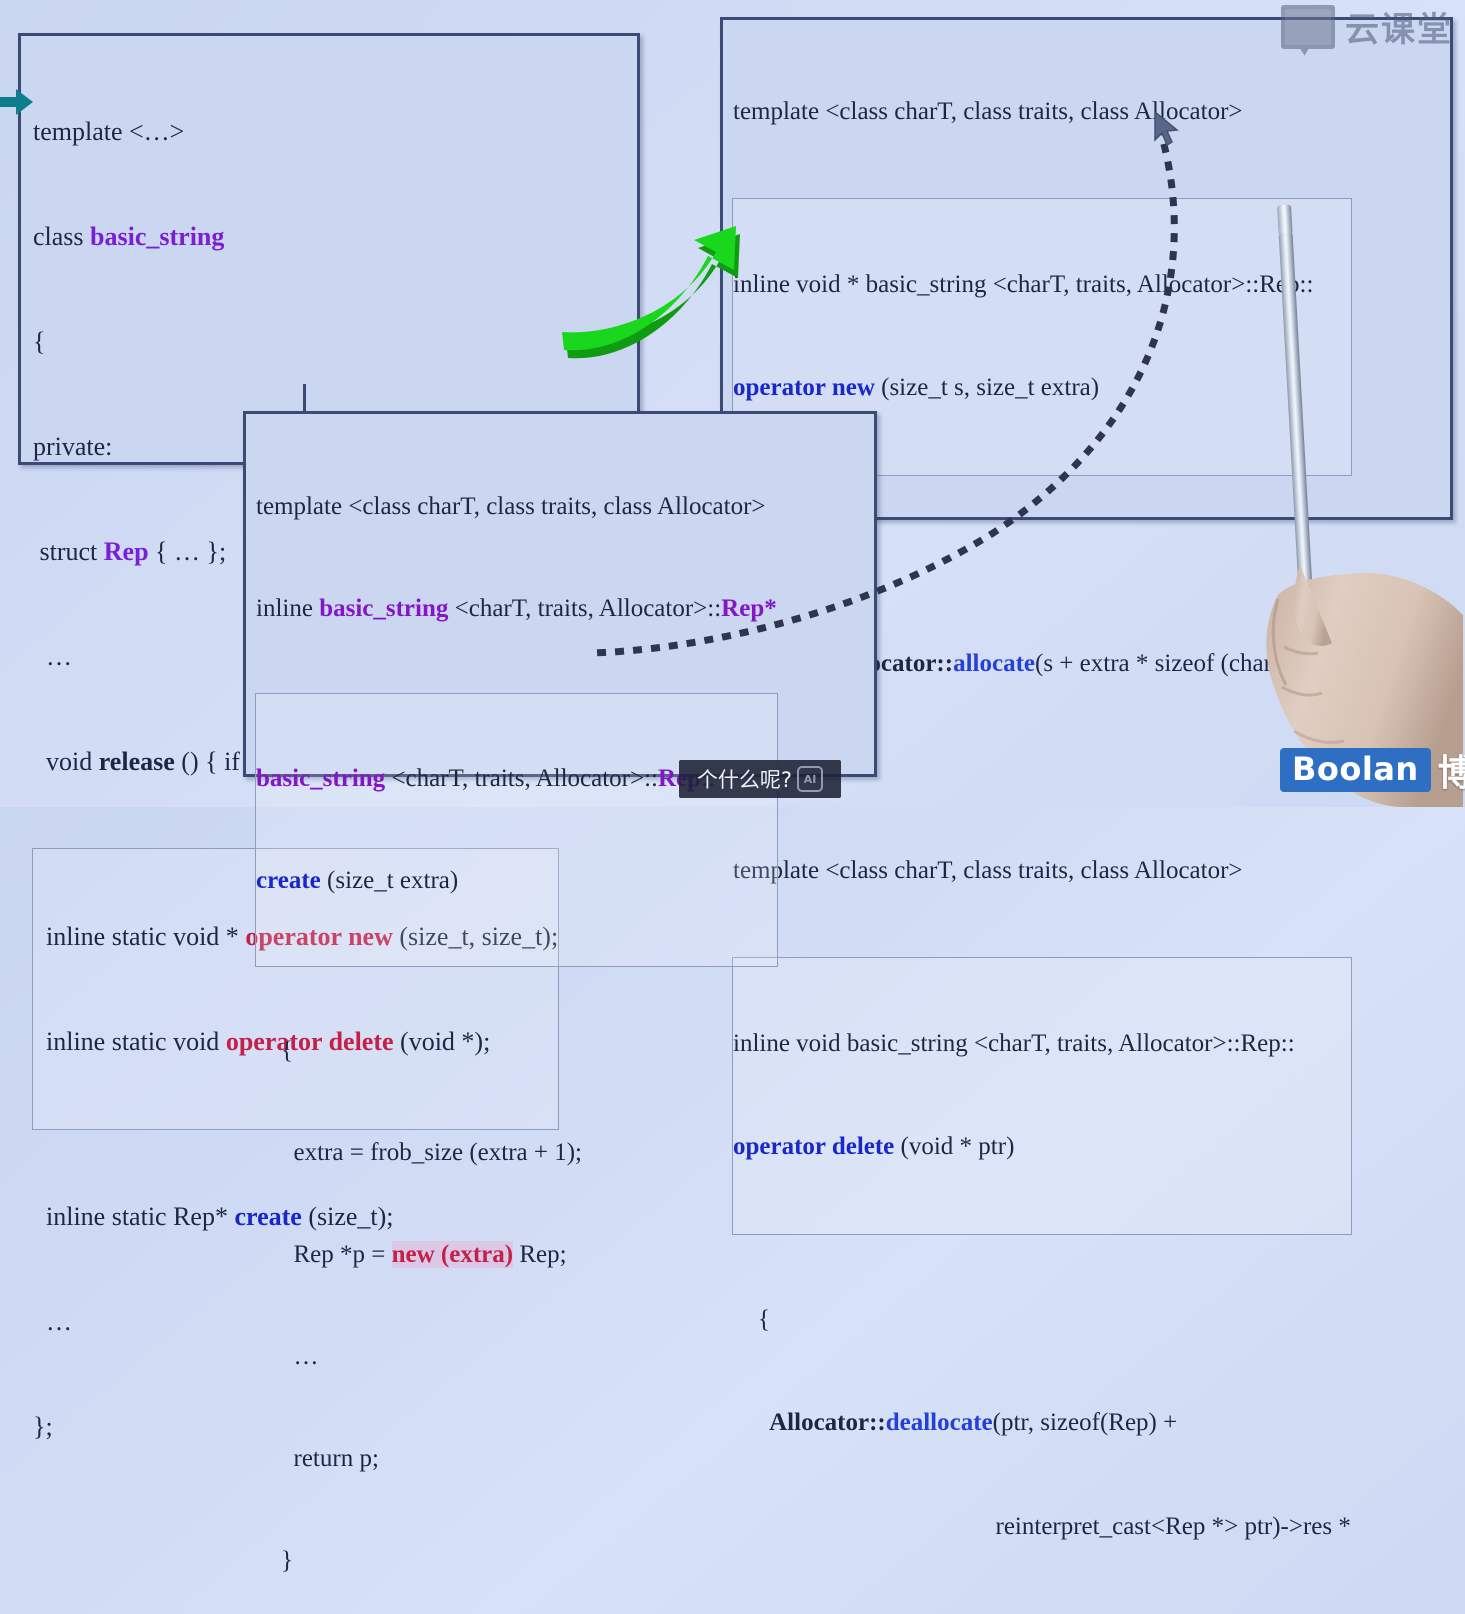 The width and height of the screenshot is (1465, 1614). What do you see at coordinates (432, 1152) in the screenshot?
I see `code-text: extra = frob_size (extra + 1);` at bounding box center [432, 1152].